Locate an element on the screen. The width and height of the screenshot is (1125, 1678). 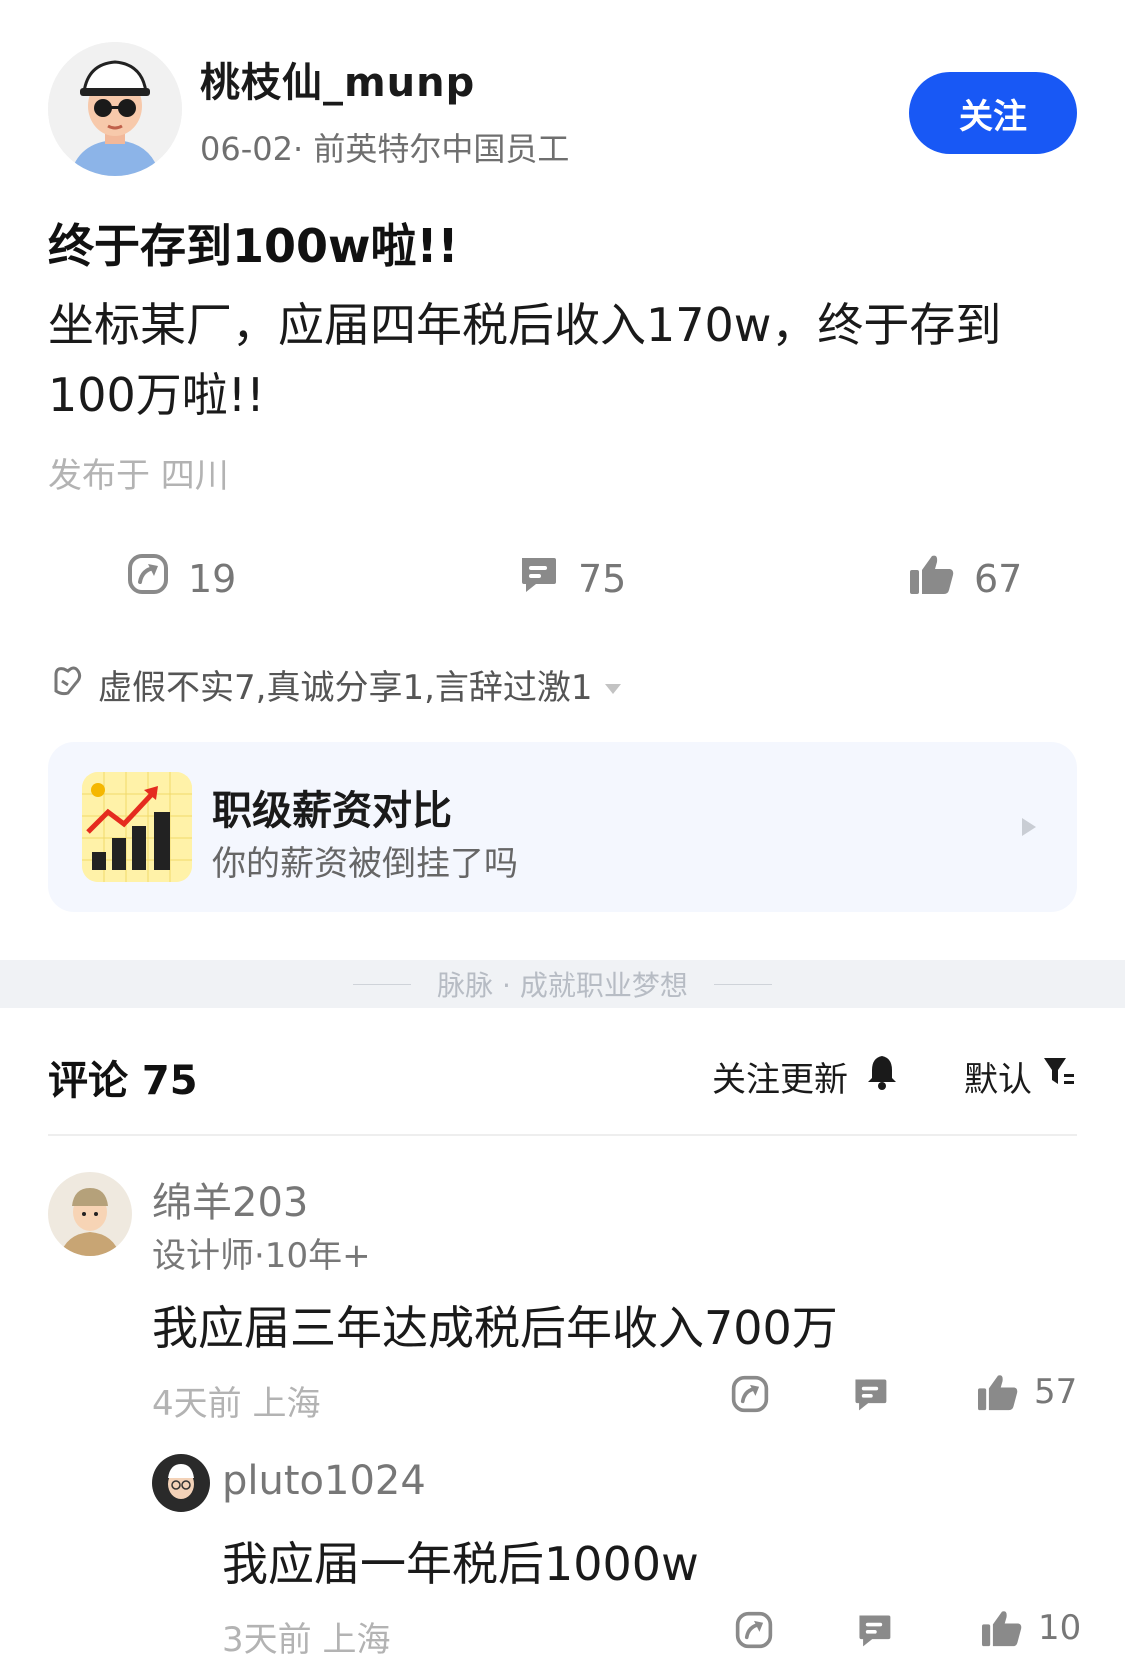
commenter-name: 绵羊203 is located at coordinates (230, 1199).